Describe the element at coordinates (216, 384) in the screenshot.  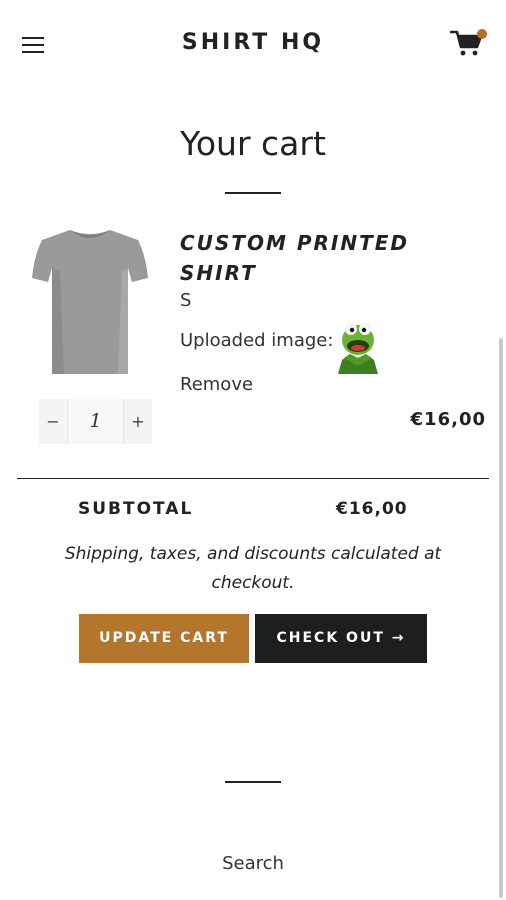
I see `remove-item-link: Remove` at that location.